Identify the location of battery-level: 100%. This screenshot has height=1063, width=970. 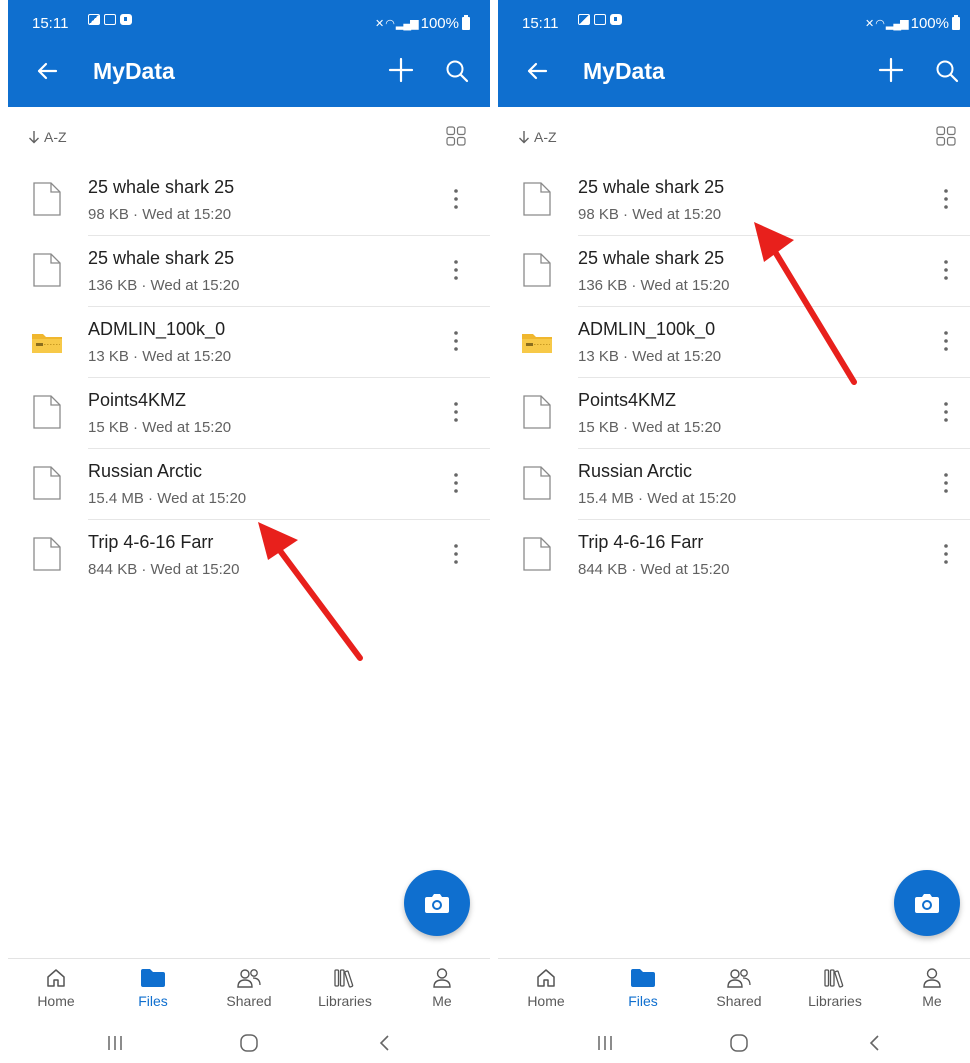
(929, 23).